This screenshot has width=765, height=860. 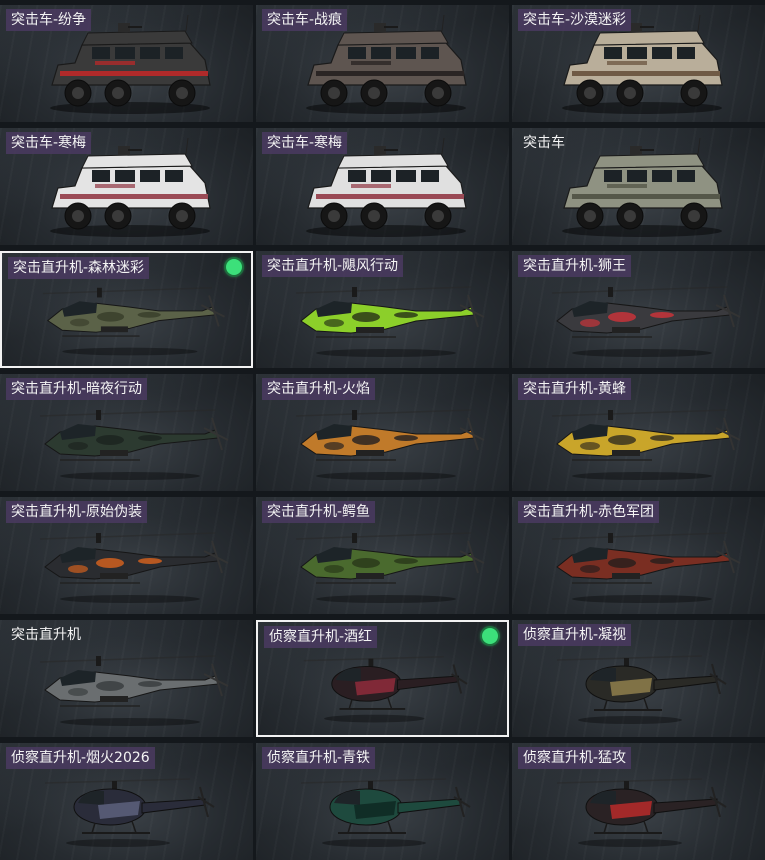 I want to click on vehicle-skin-card: 侦察直升机-烟火2026, so click(x=126, y=801).